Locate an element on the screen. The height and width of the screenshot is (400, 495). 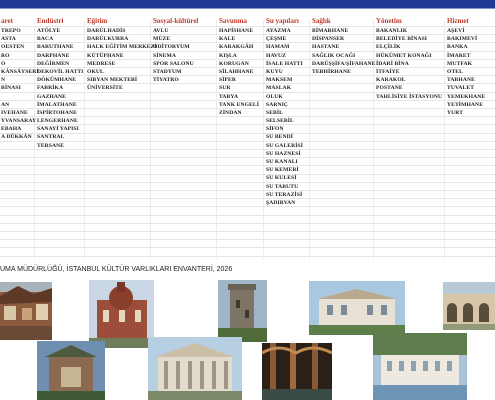
table-cell: MEDRESE is located at coordinates (101, 63).